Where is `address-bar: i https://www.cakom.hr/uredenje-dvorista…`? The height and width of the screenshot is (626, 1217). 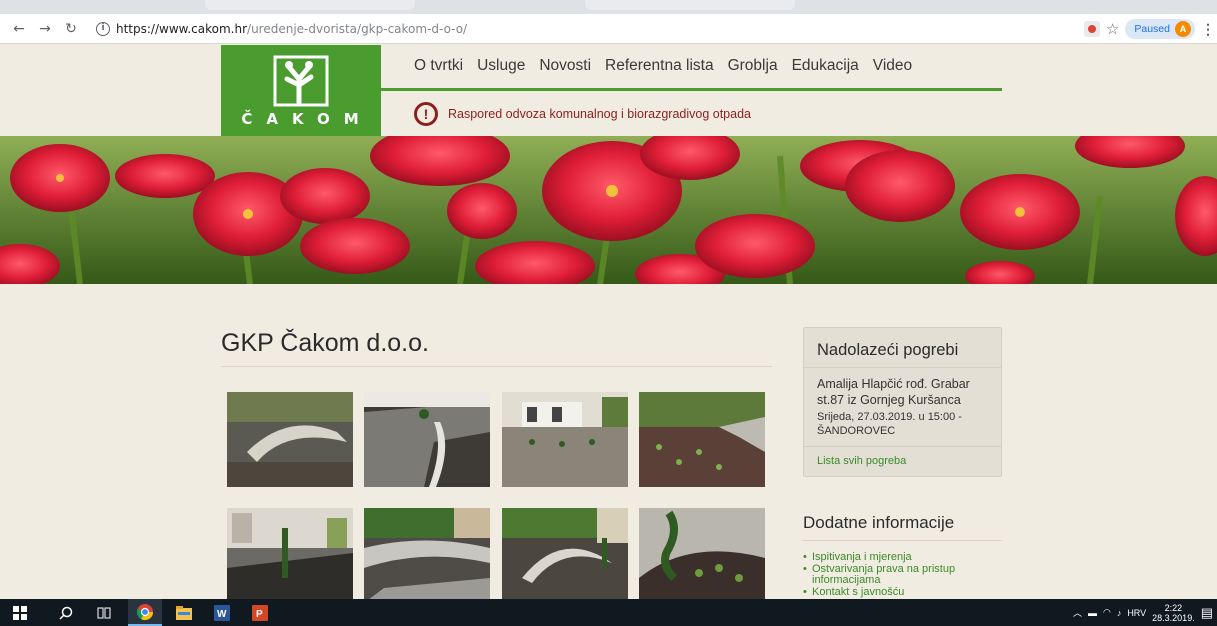 address-bar: i https://www.cakom.hr/uredenje-dvorista… is located at coordinates (597, 29).